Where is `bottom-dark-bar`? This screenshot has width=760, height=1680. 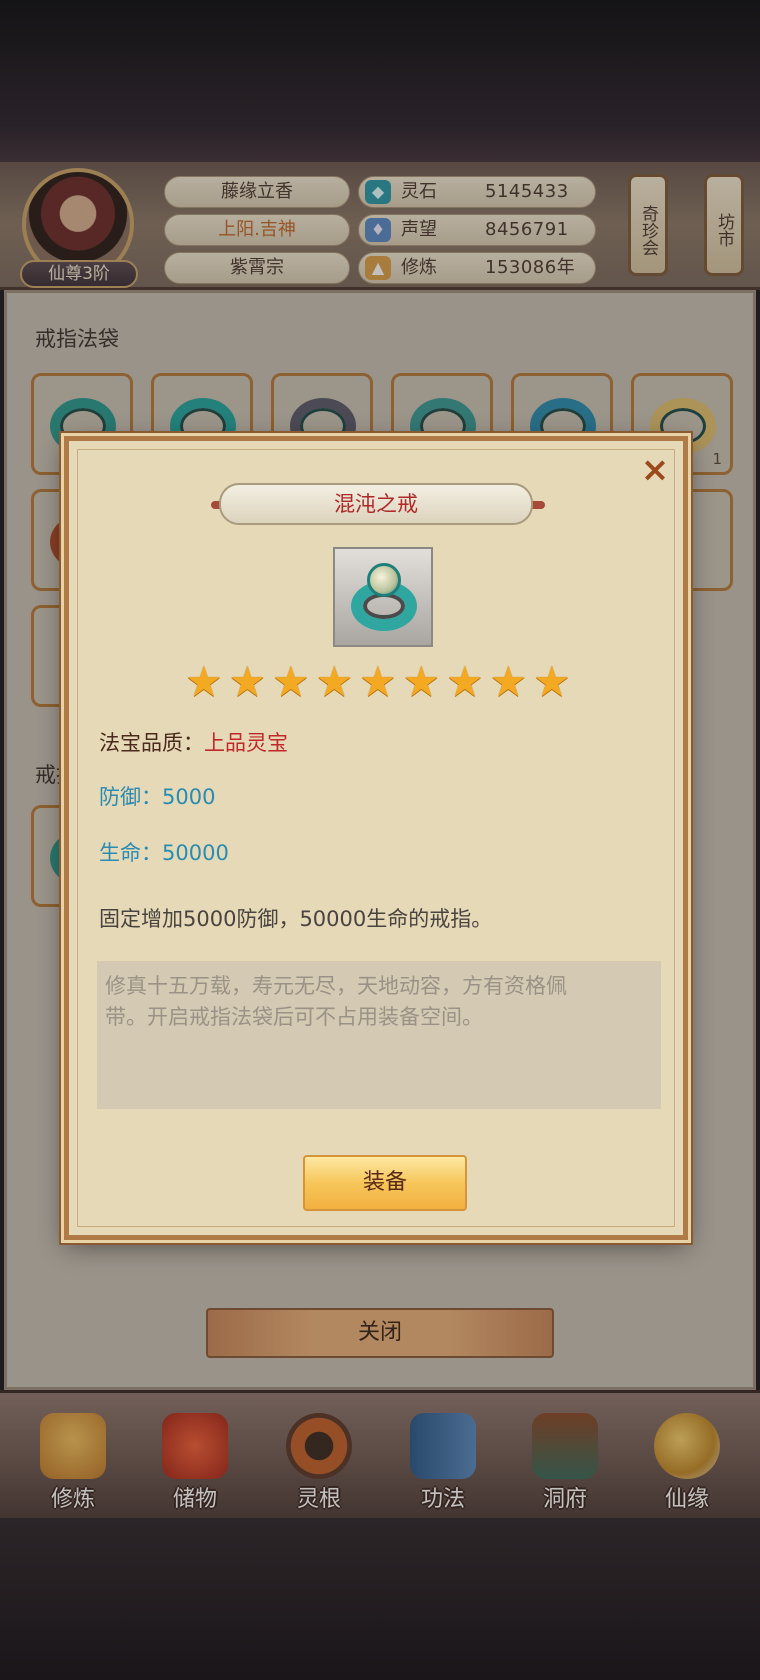 bottom-dark-bar is located at coordinates (380, 1599).